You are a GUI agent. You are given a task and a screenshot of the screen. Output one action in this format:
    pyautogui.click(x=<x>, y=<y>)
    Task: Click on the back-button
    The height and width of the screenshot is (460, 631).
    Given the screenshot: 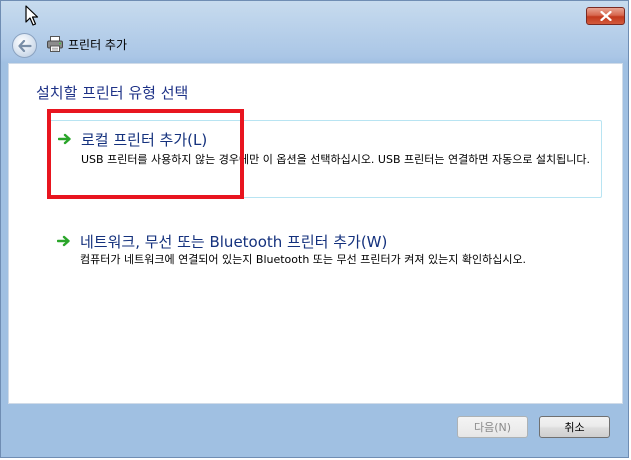 What is the action you would take?
    pyautogui.click(x=24, y=45)
    